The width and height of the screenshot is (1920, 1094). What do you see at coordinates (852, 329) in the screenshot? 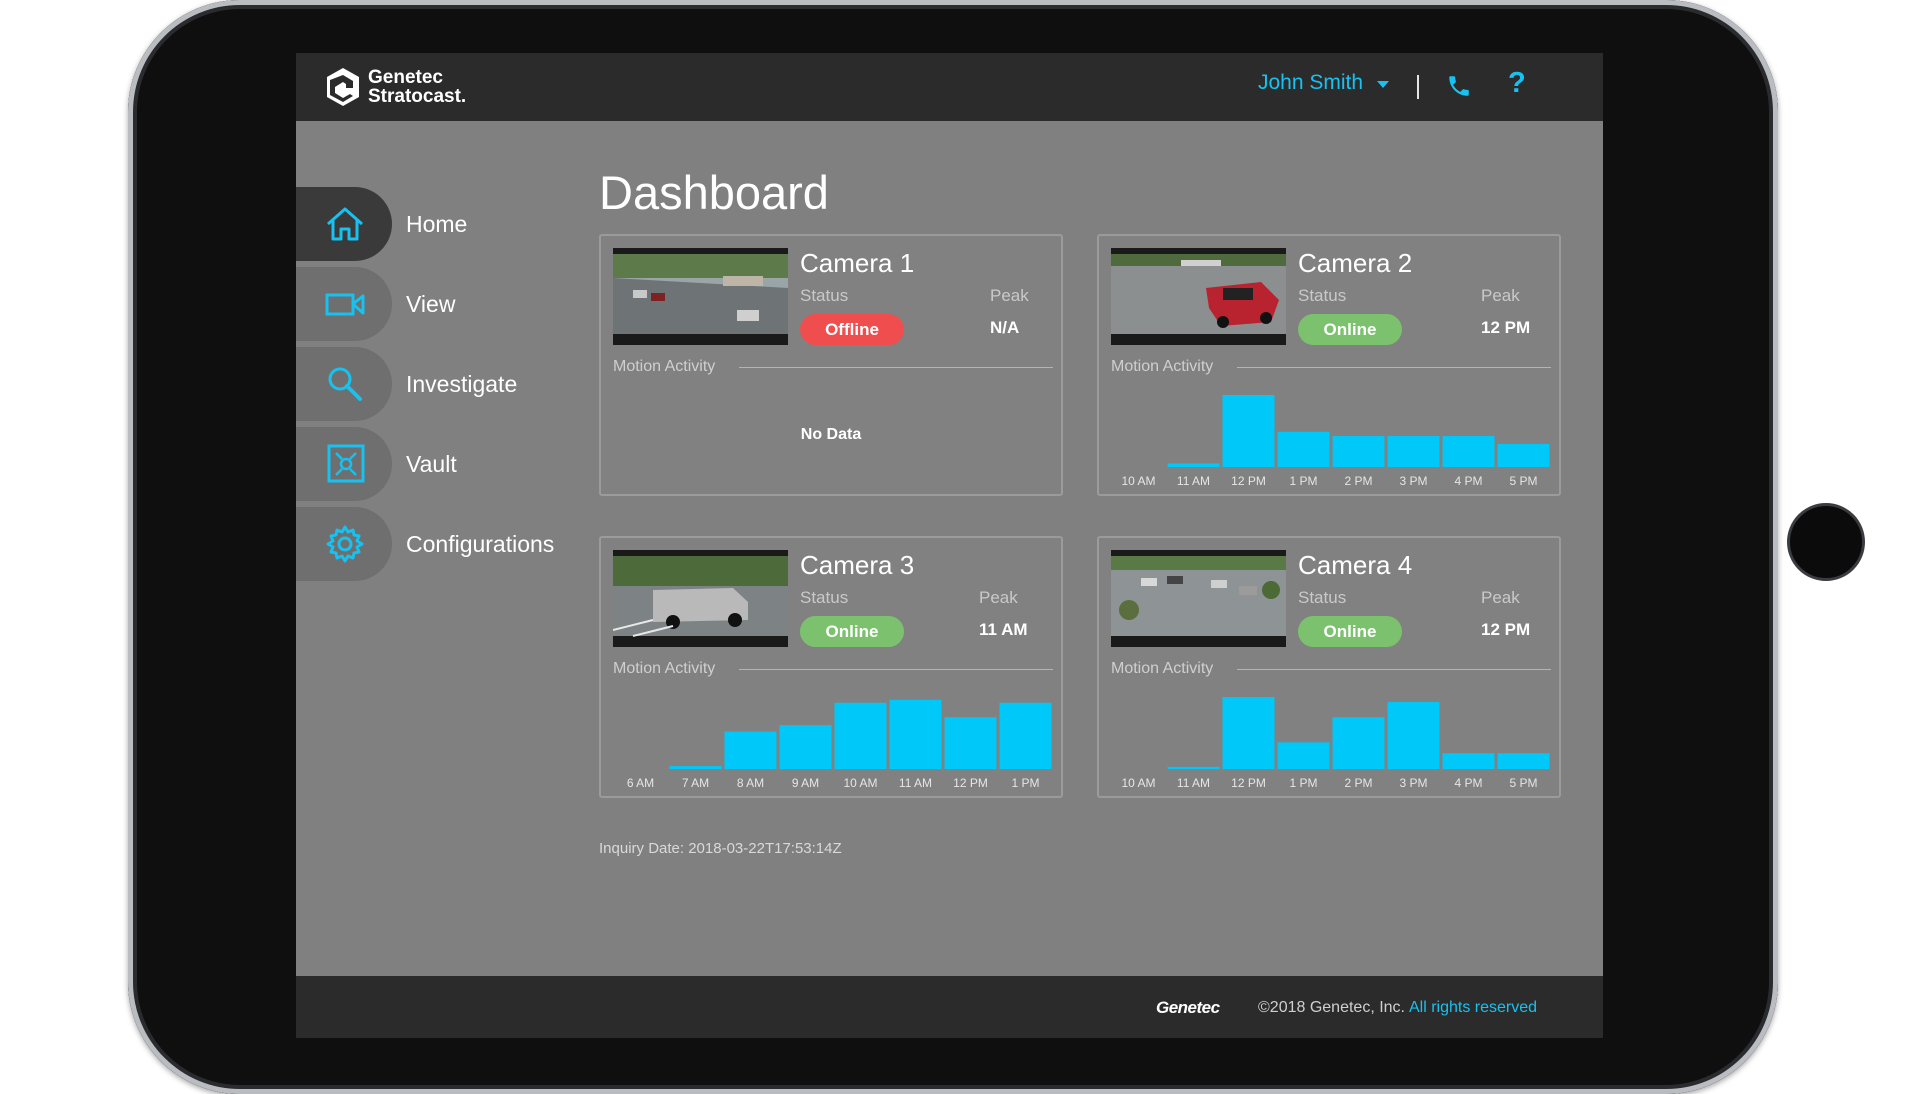
I see `status-badge: Offline` at bounding box center [852, 329].